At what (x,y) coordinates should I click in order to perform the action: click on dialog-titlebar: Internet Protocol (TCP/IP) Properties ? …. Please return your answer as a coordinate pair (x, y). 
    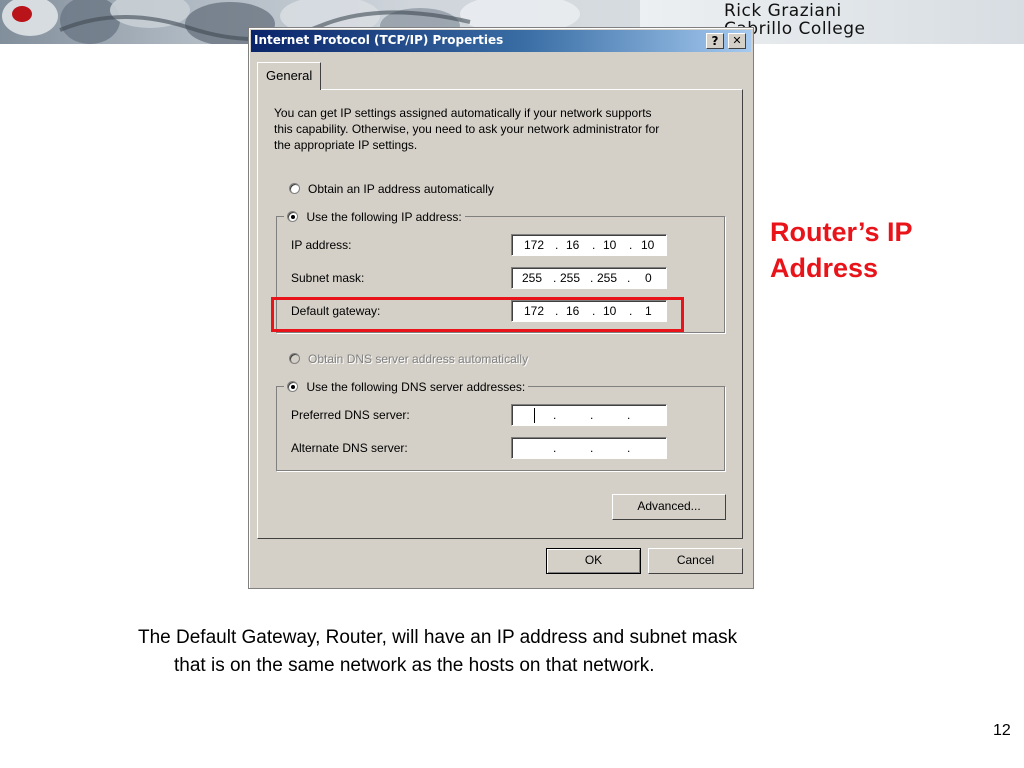
    Looking at the image, I should click on (501, 41).